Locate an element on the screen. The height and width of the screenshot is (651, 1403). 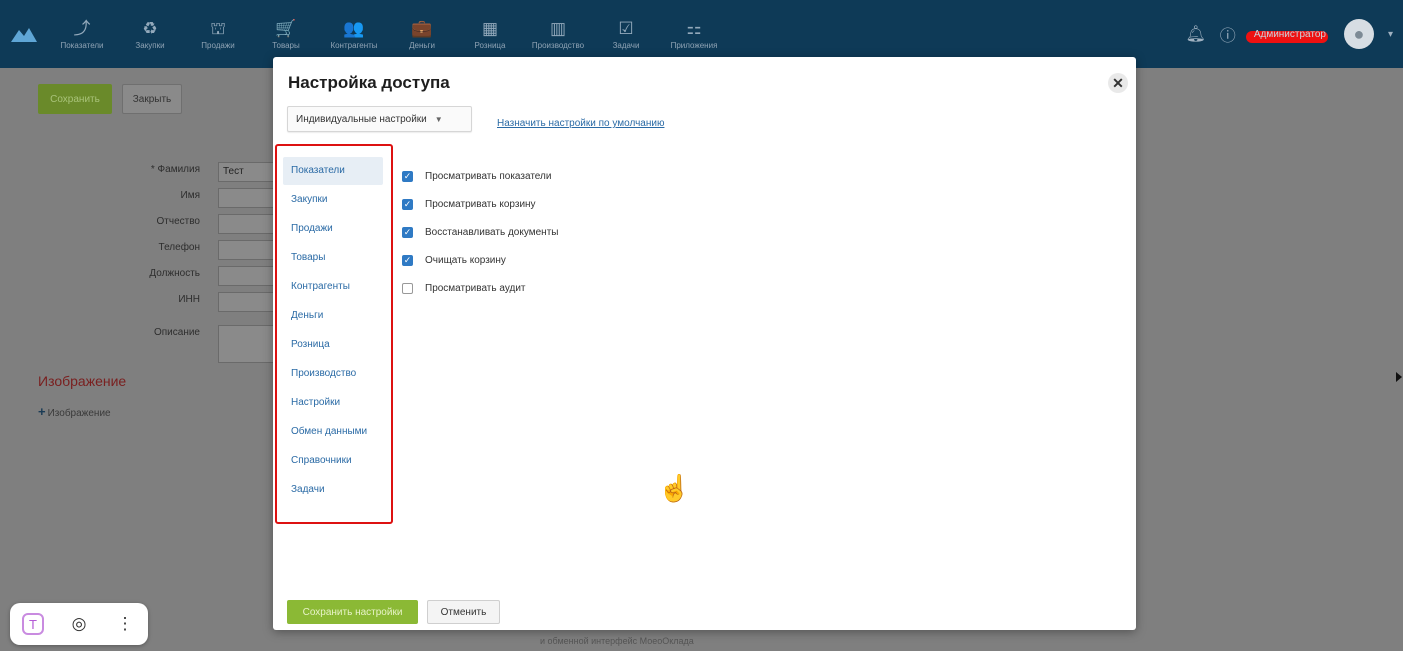
permission-label: Очищать корзину is located at coordinates (465, 260).